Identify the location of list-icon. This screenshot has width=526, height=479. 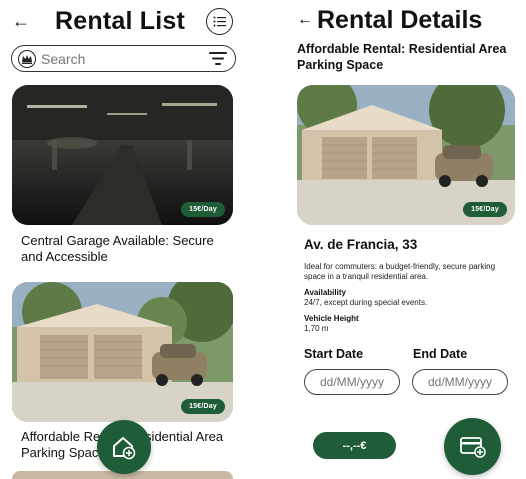
(219, 21).